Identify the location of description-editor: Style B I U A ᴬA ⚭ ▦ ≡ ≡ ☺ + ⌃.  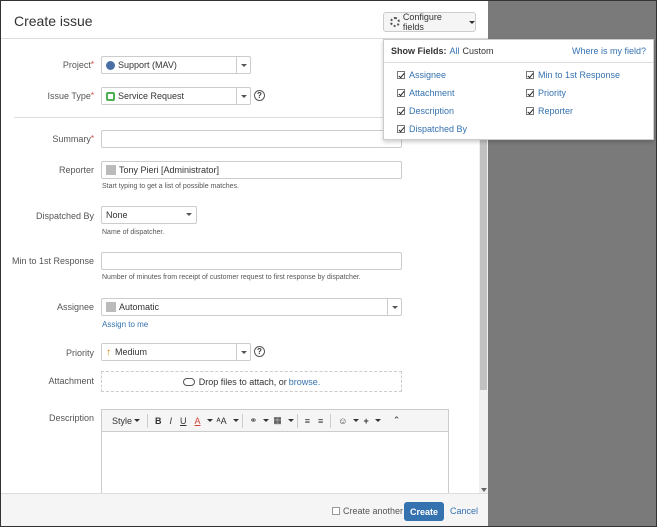
(275, 451).